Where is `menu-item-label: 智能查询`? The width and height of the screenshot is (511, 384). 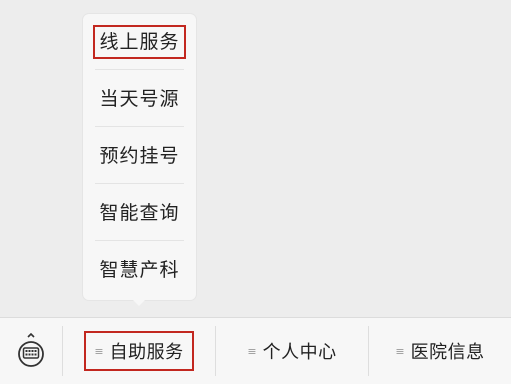 menu-item-label: 智能查询 is located at coordinates (139, 213).